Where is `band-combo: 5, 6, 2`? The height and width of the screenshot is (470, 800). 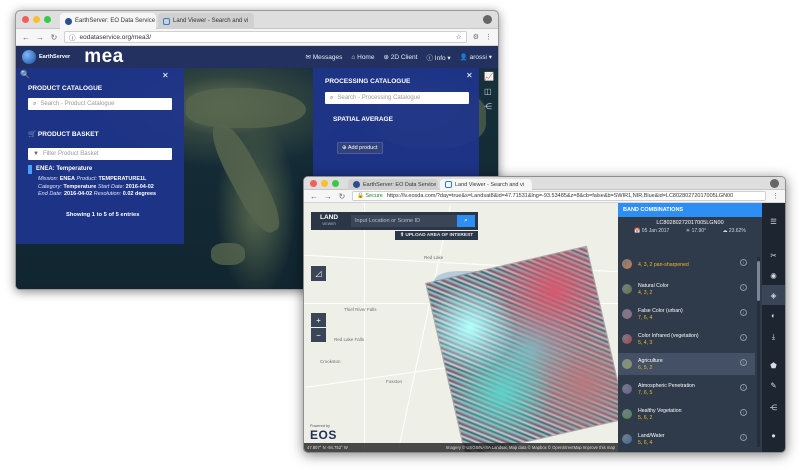
band-combo: 5, 6, 2 is located at coordinates (645, 417).